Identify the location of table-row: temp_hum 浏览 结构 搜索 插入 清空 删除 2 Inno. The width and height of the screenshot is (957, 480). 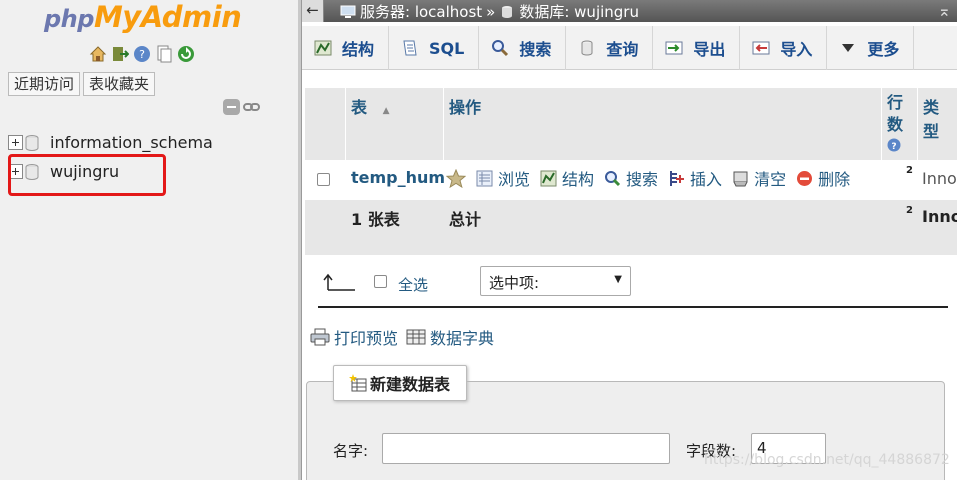
(631, 180).